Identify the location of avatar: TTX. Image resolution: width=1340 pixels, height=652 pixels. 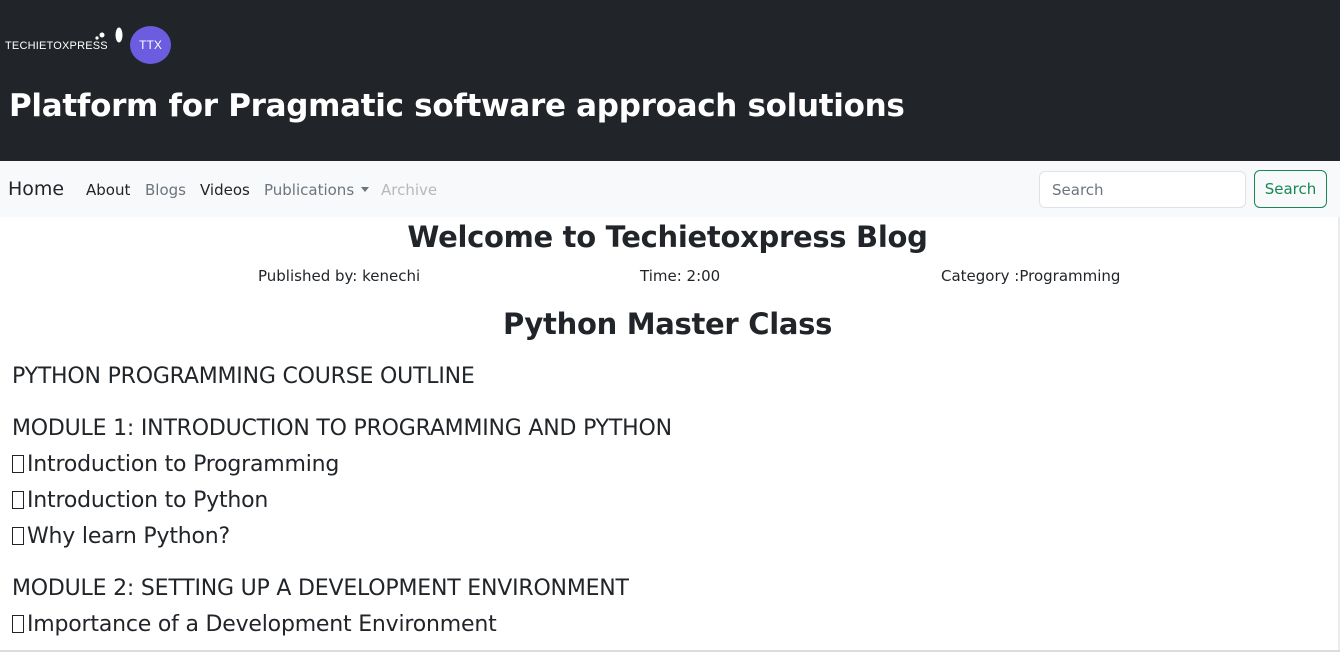
(150, 45).